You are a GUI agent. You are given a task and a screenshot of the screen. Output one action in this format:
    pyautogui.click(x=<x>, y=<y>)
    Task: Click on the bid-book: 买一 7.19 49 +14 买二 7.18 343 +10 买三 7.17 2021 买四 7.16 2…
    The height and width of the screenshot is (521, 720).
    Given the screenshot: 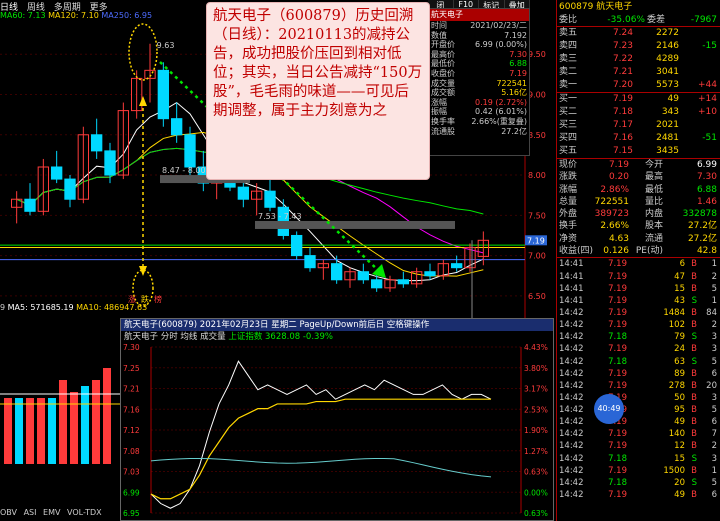 What is the action you would take?
    pyautogui.click(x=638, y=126)
    